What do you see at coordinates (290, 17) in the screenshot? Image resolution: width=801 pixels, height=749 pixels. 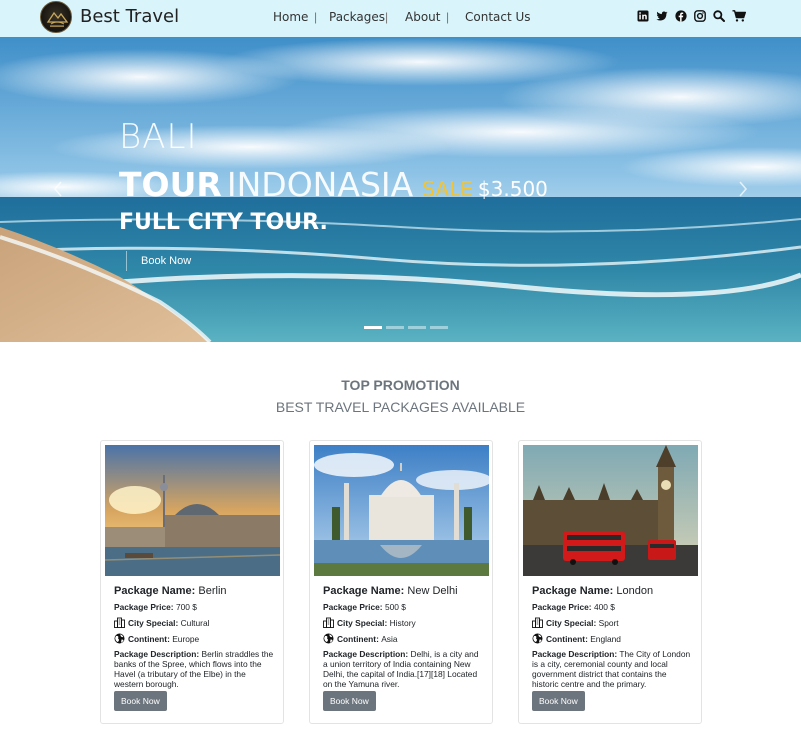 I see `nav-link-home: Home` at bounding box center [290, 17].